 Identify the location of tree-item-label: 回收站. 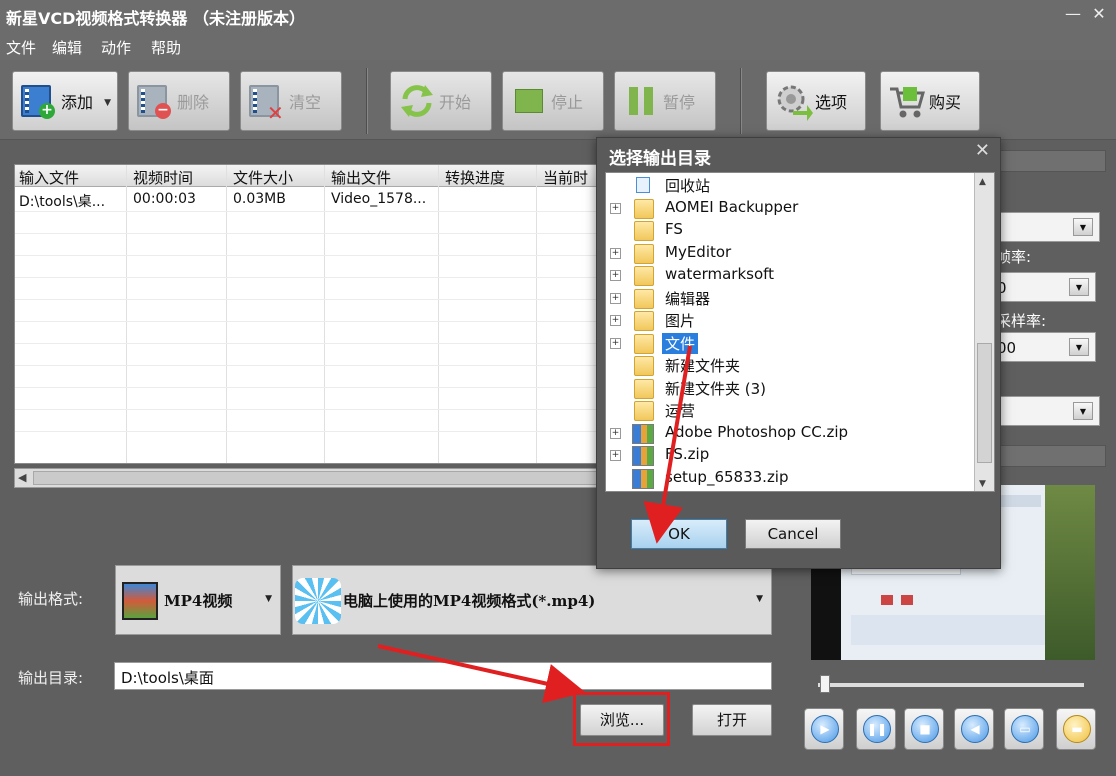
(688, 186).